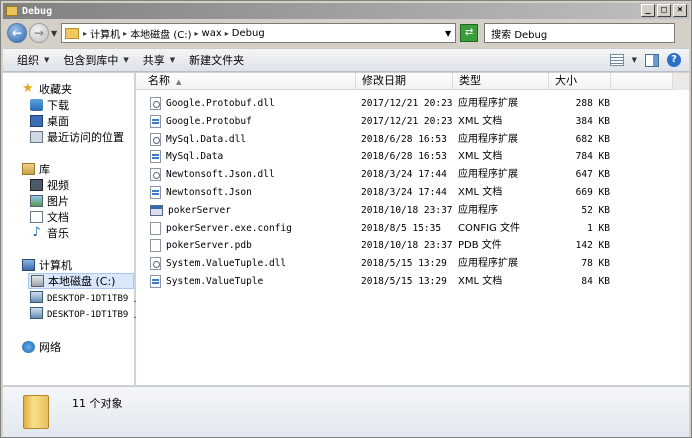  I want to click on command-bar: 组织 ▼ 包含到库中 ▼ 共享 ▼ 新建文件夹 ▼ ?, so click(346, 60).